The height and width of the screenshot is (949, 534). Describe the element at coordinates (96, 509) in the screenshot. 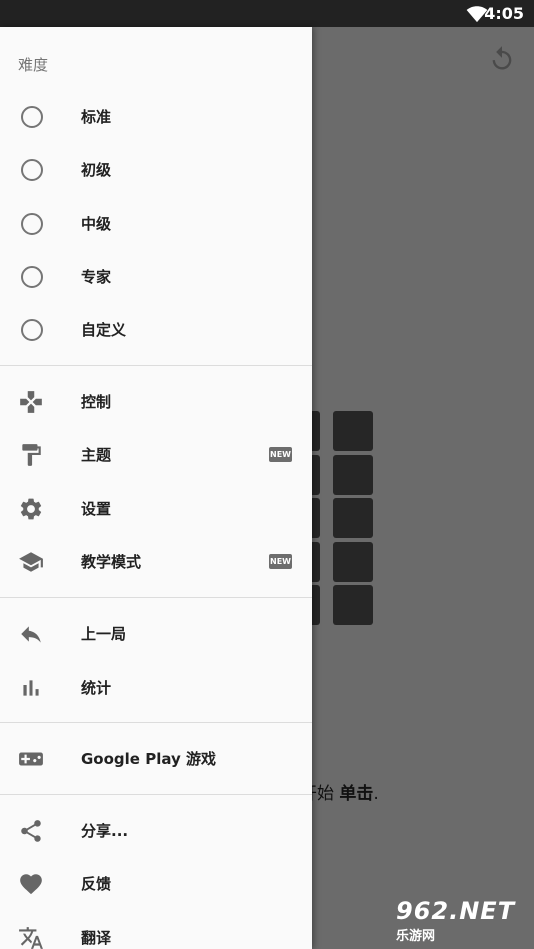

I see `menu-item-label: 设置` at that location.